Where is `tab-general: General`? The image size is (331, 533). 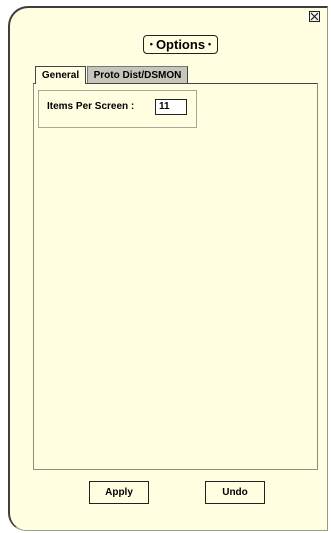
tab-general: General is located at coordinates (60, 75).